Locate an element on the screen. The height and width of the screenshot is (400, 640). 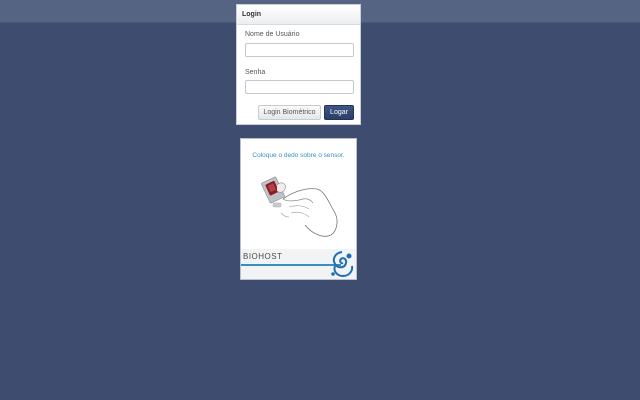
biometric-sensor-panel: Coloque o dedo sobre o sensor. BIOHOST is located at coordinates (298, 209).